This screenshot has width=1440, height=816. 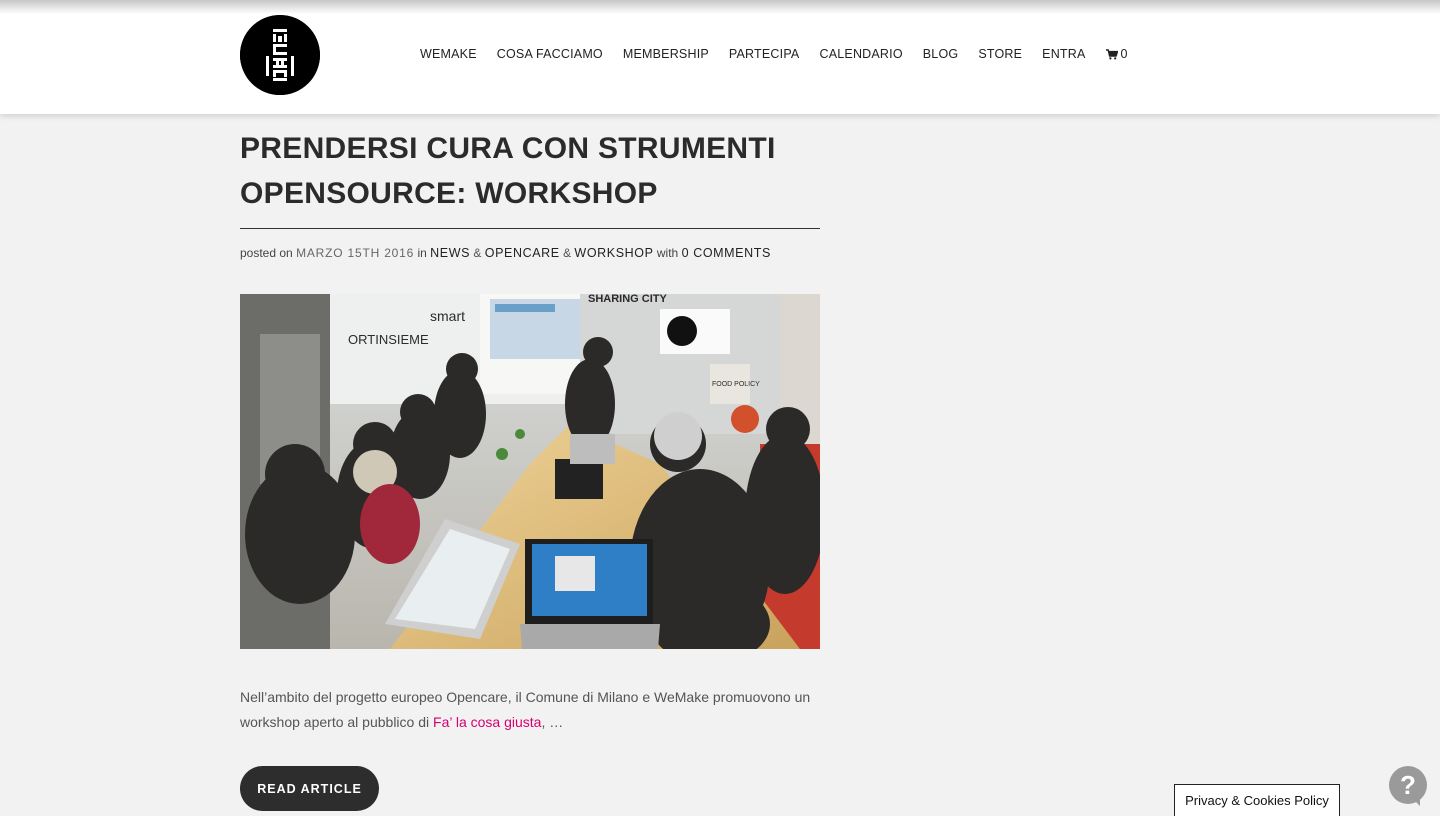 I want to click on cart-link: 0, so click(x=1116, y=54).